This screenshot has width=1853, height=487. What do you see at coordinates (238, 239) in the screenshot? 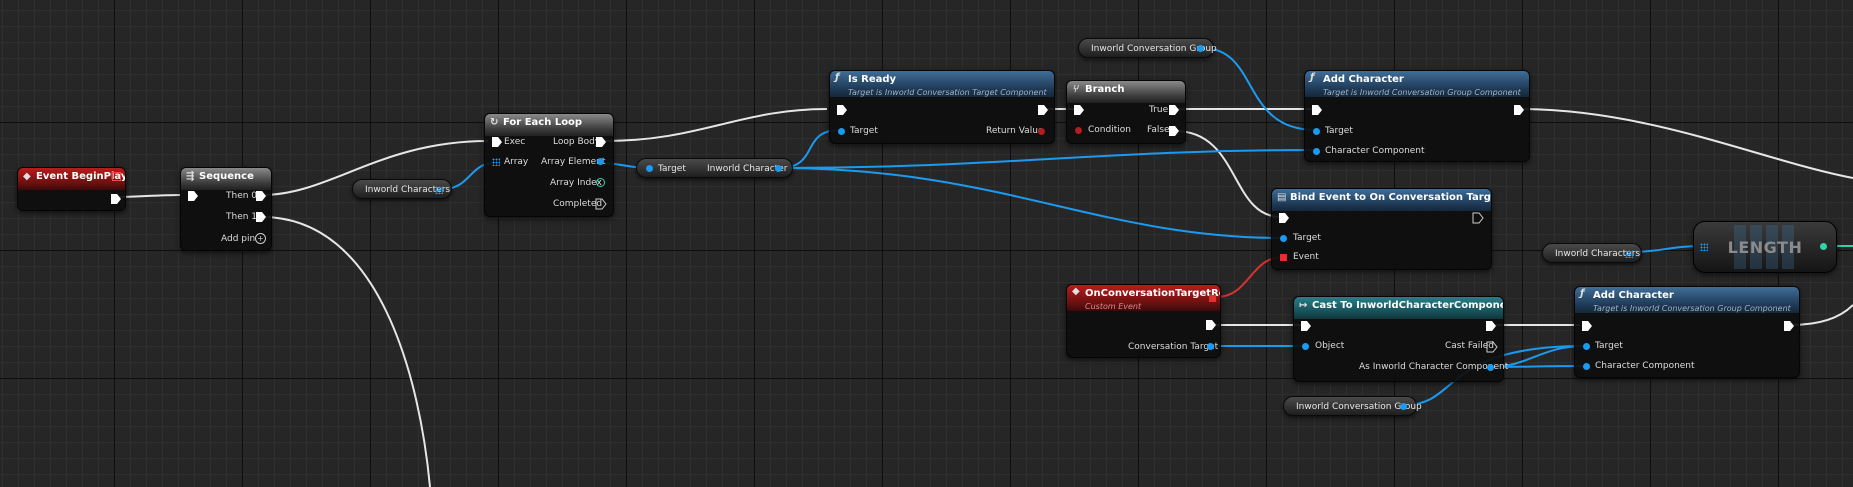
I see `add-pin-label: Add pin` at bounding box center [238, 239].